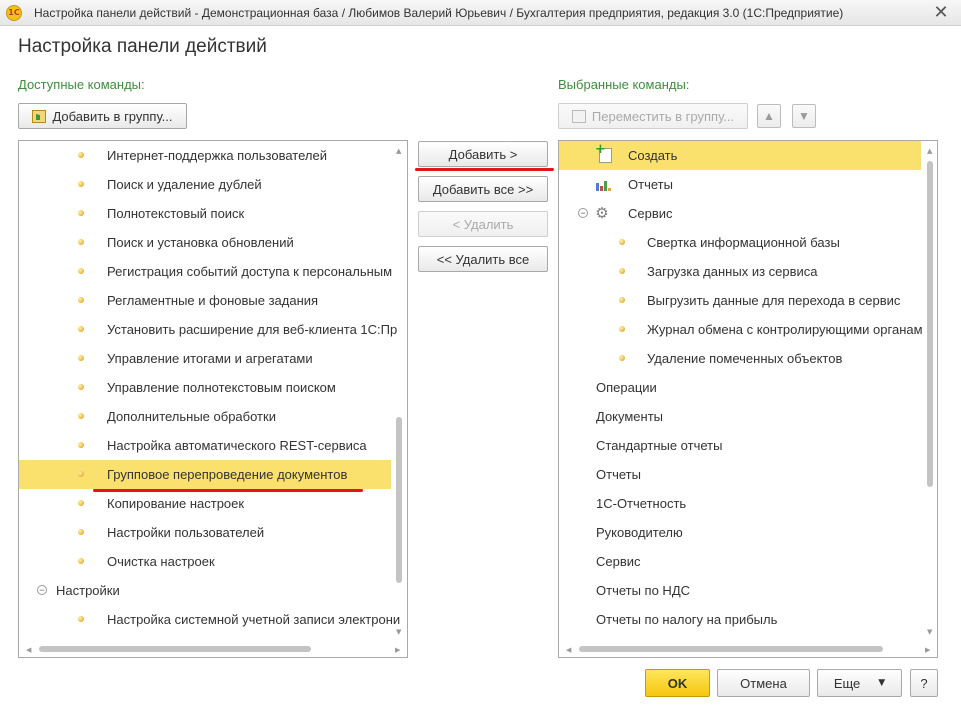  What do you see at coordinates (740, 445) in the screenshot?
I see `selected-tree-row: Стандартные отчеты` at bounding box center [740, 445].